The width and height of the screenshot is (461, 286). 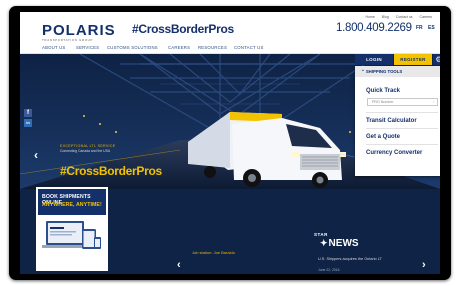 What do you see at coordinates (350, 259) in the screenshot?
I see `news-headline: U.S. Shippers acquires the Ontario LT` at bounding box center [350, 259].